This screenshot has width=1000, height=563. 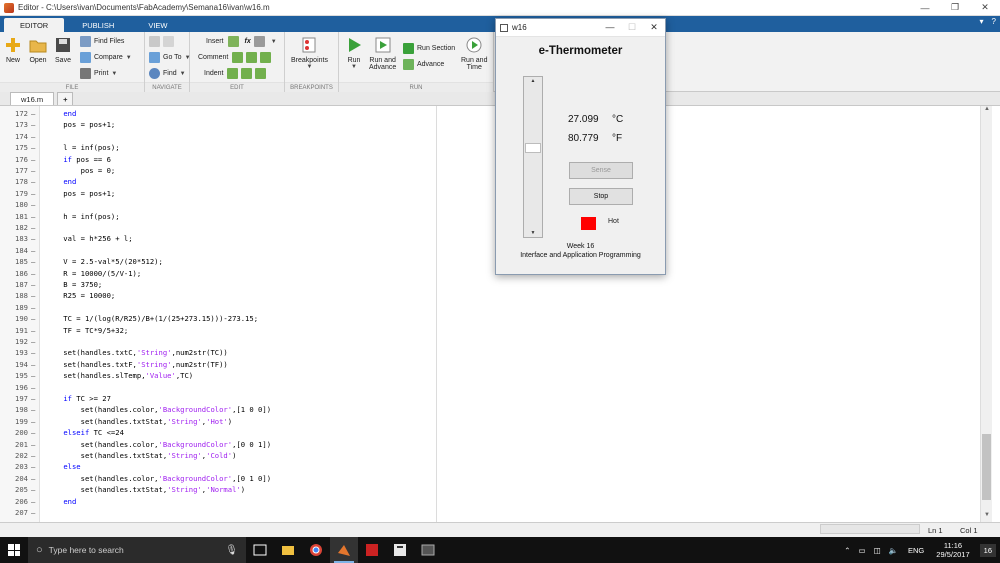 What do you see at coordinates (533, 148) in the screenshot?
I see `slider-thumb` at bounding box center [533, 148].